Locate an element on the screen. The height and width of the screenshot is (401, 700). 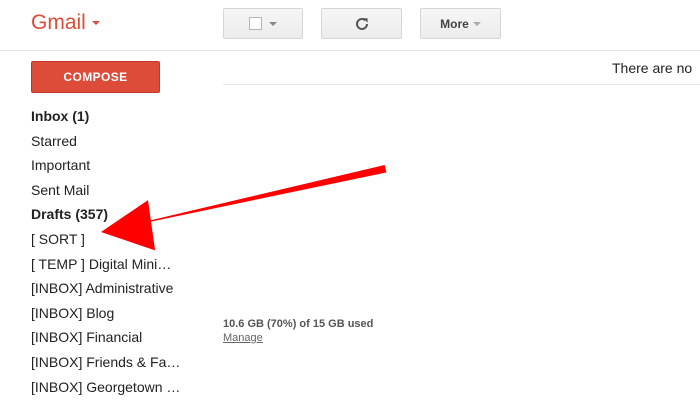
sidebar-item-inbox-administrative: [INBOX] Administrative is located at coordinates (113, 288).